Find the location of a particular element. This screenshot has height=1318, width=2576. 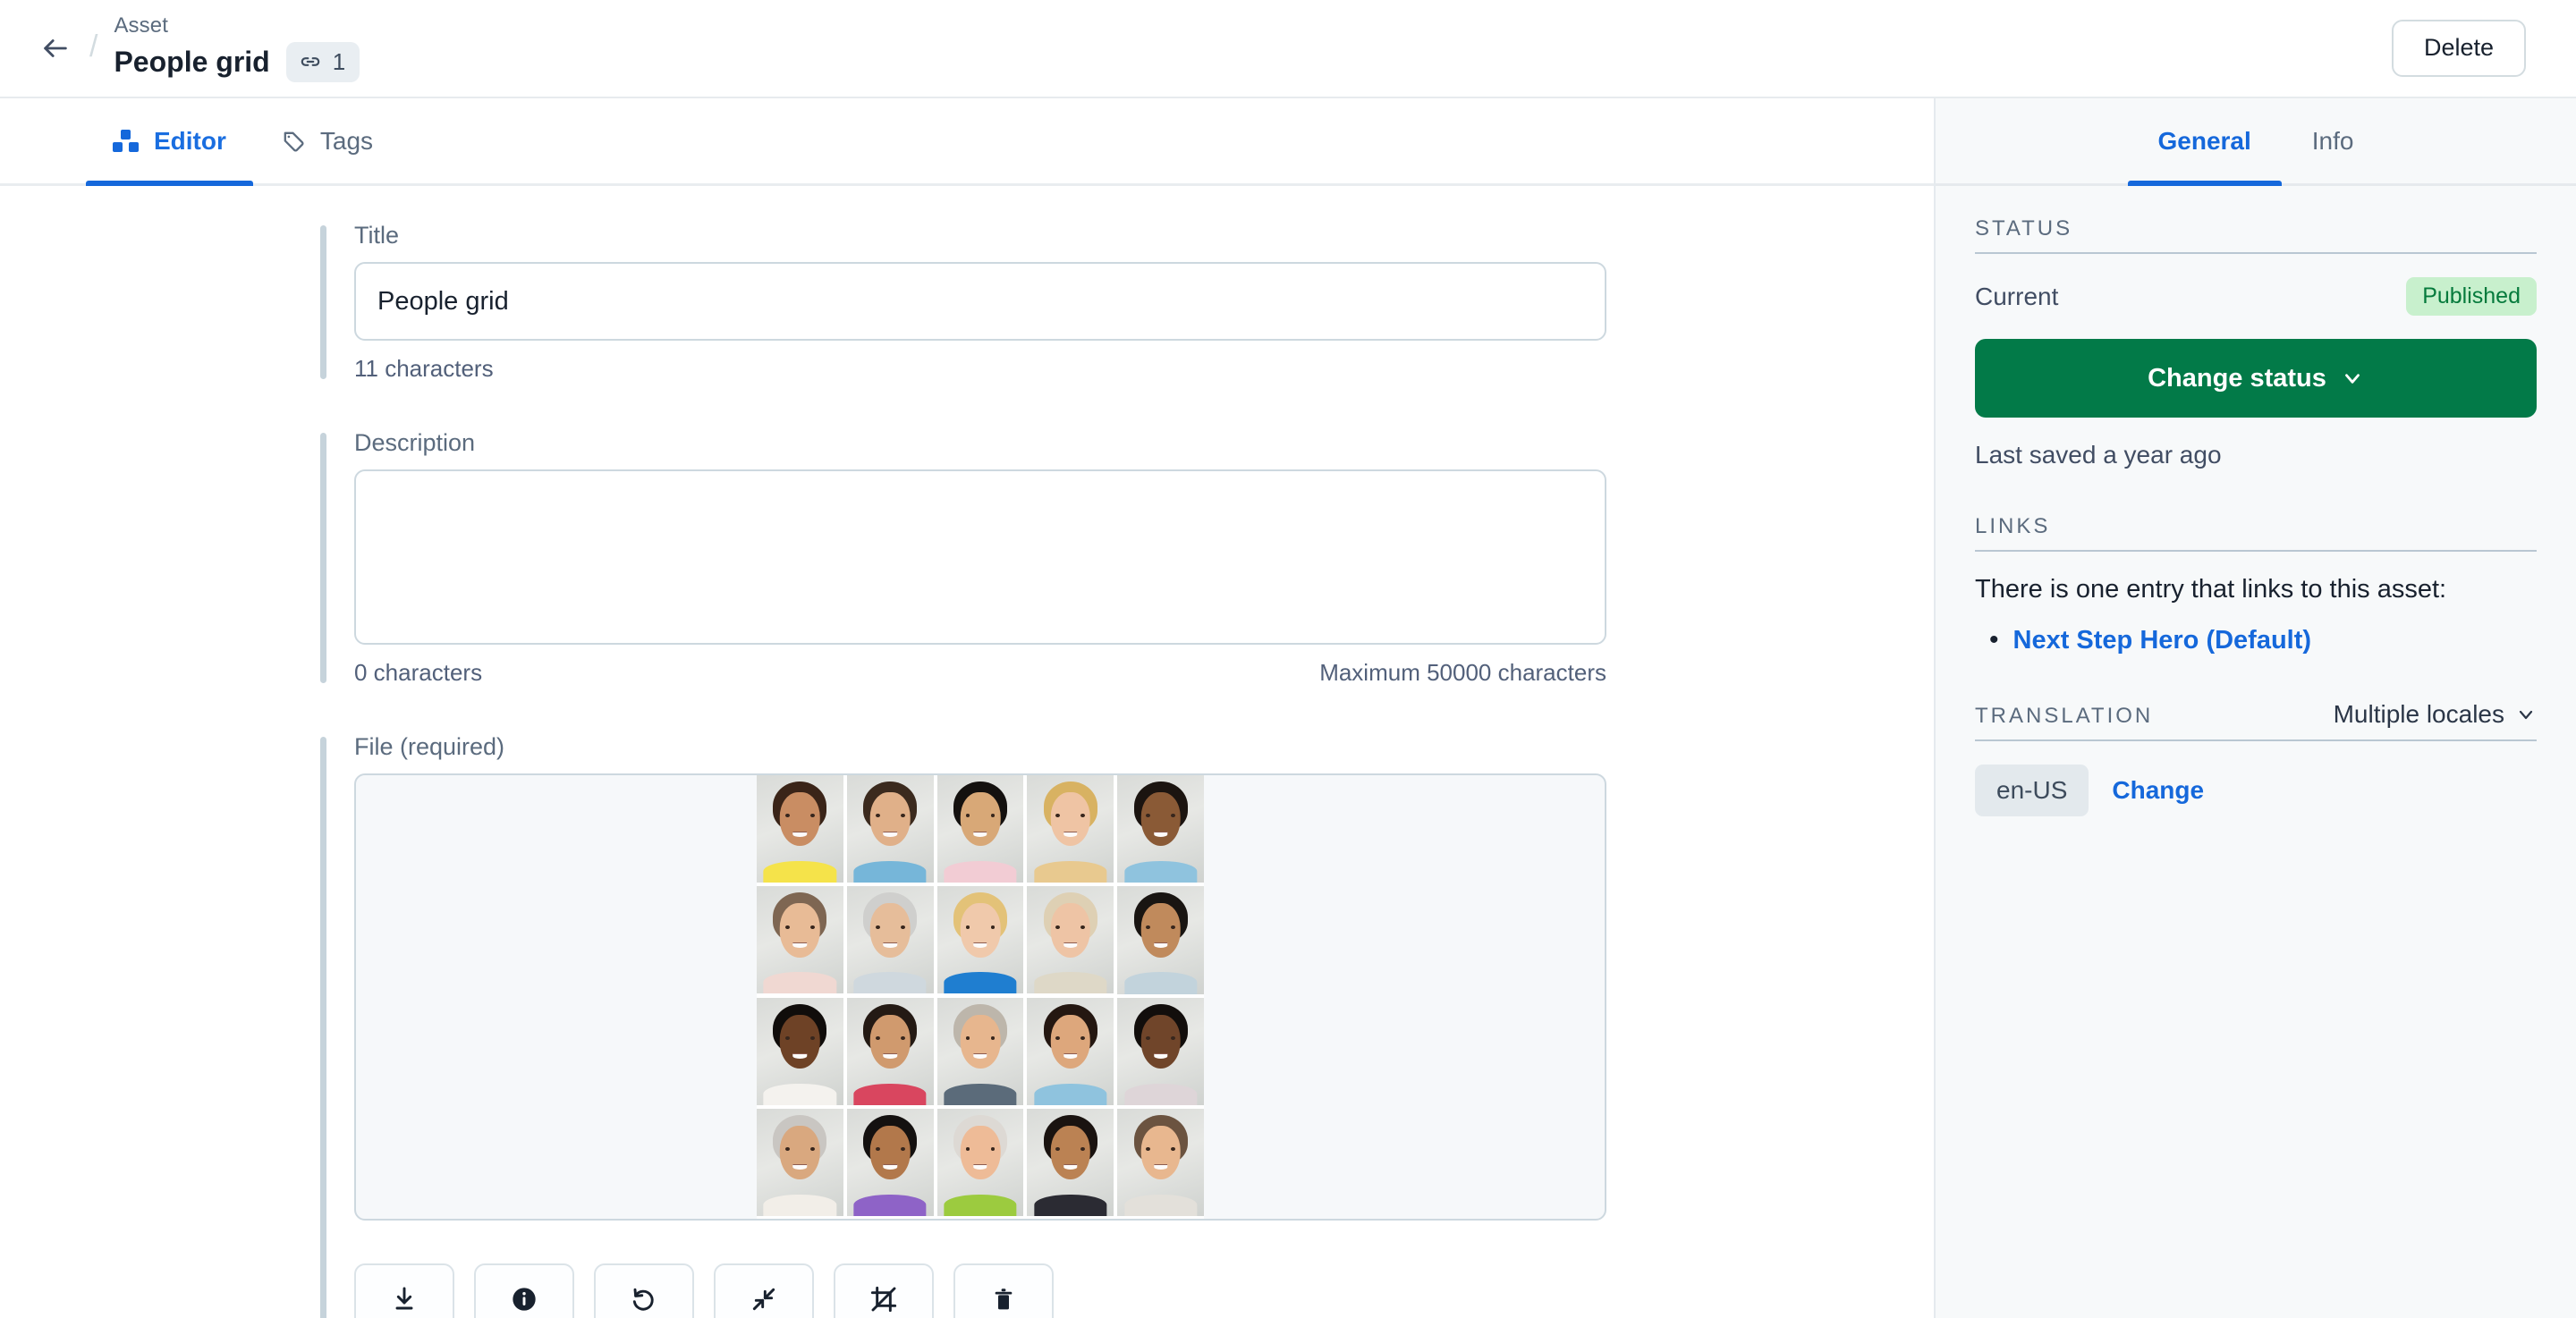

trash-icon is located at coordinates (1004, 1299).